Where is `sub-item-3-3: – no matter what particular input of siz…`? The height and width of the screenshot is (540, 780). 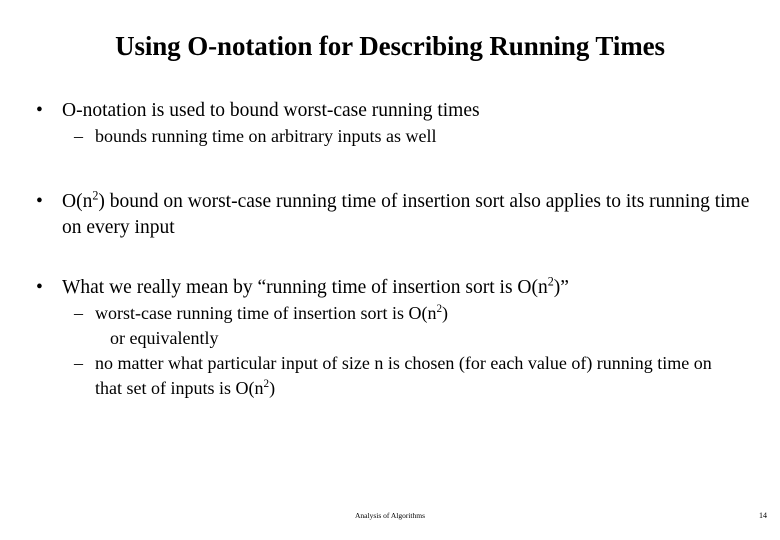
sub-item-3-3: – no matter what particular input of siz… is located at coordinates (390, 376).